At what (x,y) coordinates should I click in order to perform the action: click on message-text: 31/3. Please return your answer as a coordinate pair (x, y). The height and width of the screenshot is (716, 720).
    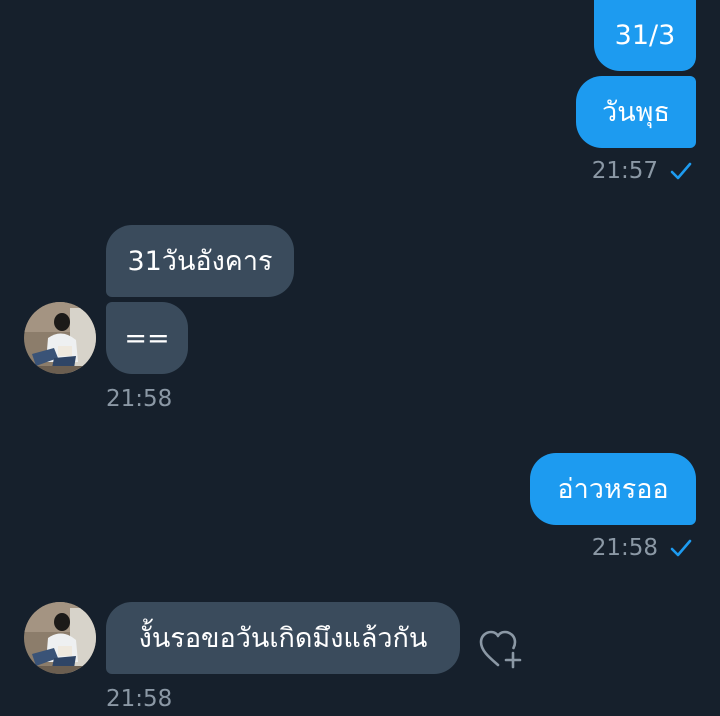
    Looking at the image, I should click on (645, 35).